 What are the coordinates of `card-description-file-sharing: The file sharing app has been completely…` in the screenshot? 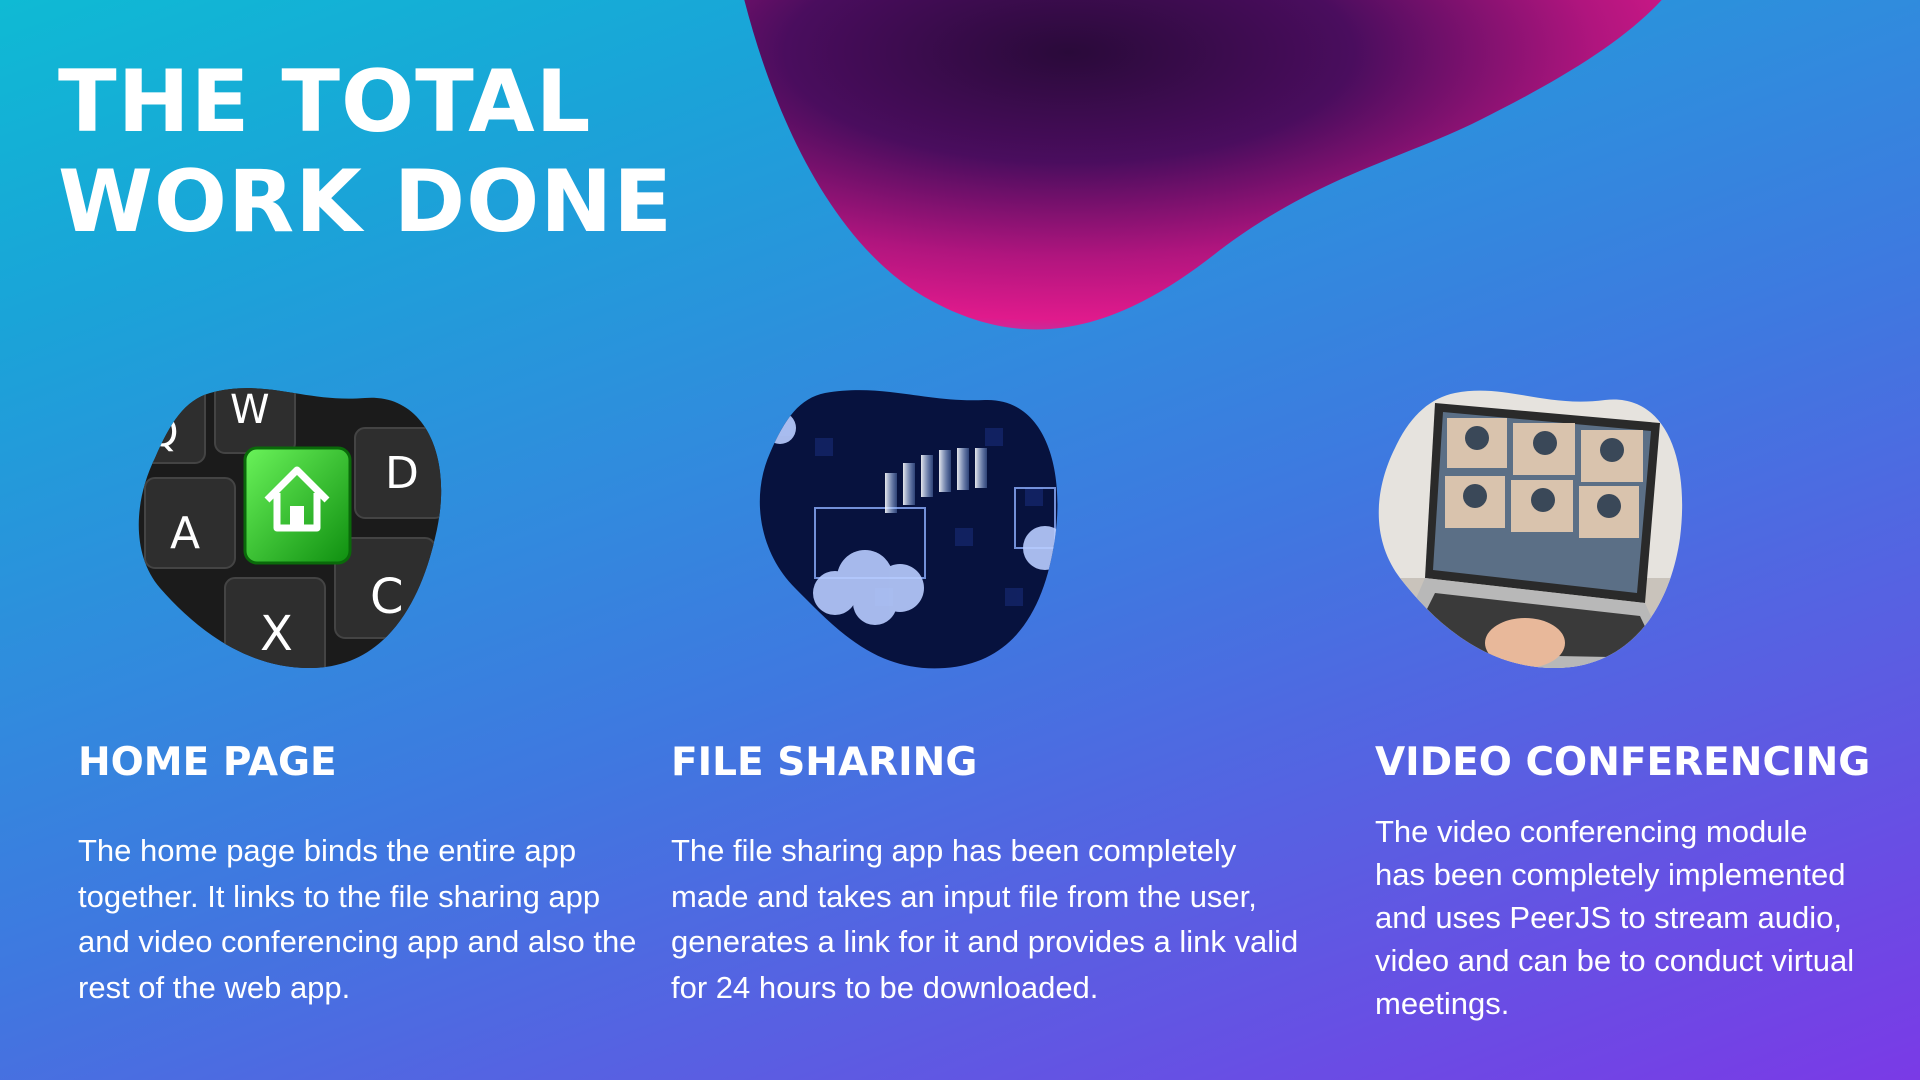 It's located at (985, 919).